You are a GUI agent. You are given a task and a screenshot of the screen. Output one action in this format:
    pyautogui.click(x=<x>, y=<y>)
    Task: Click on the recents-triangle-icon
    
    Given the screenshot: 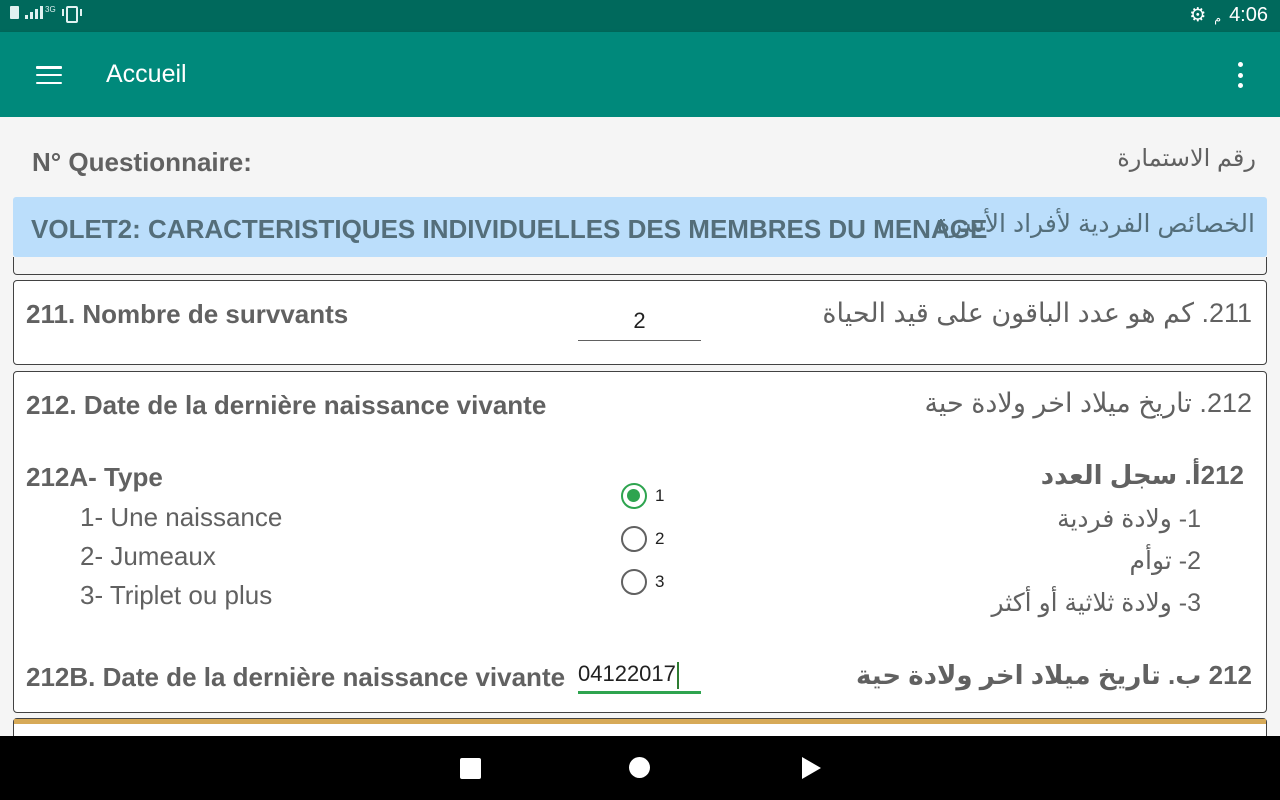 What is the action you would take?
    pyautogui.click(x=811, y=768)
    